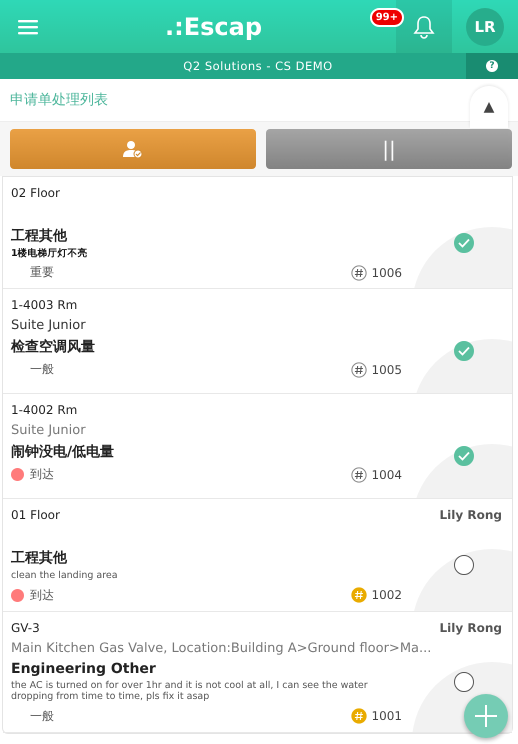 The image size is (518, 744). What do you see at coordinates (386, 369) in the screenshot?
I see `request-number: 1005` at bounding box center [386, 369].